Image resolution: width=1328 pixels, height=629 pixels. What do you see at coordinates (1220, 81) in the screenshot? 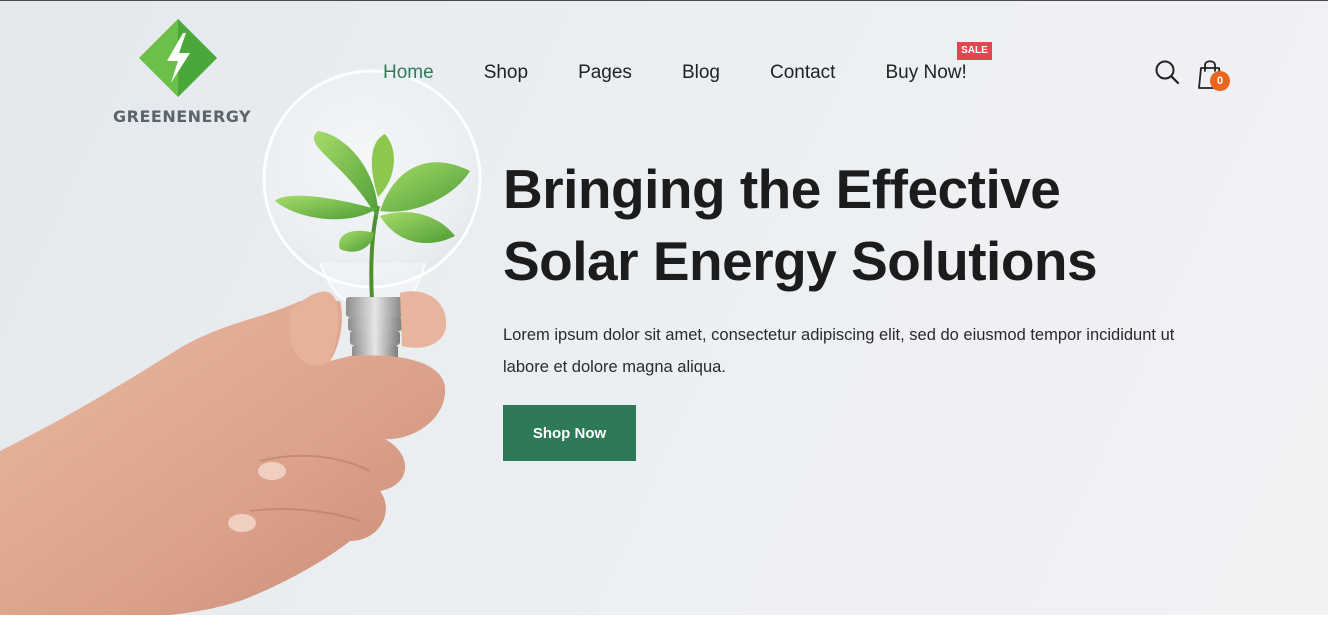
I see `cart-count-badge: 0` at bounding box center [1220, 81].